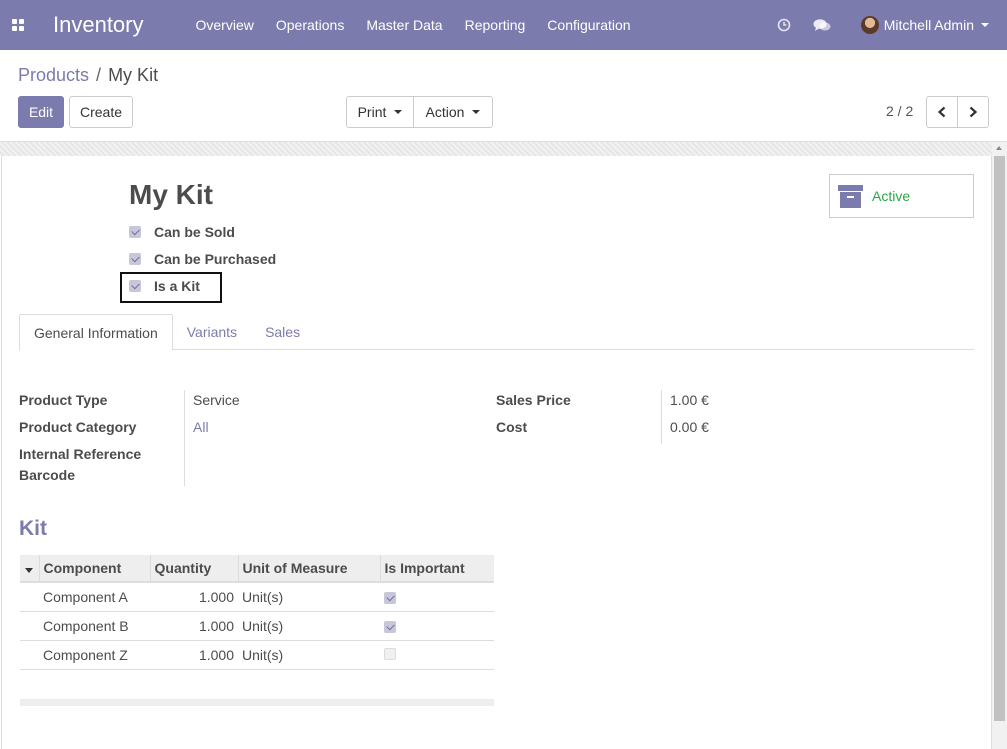 Image resolution: width=1007 pixels, height=749 pixels. I want to click on user-name: Mitchell Admin, so click(928, 25).